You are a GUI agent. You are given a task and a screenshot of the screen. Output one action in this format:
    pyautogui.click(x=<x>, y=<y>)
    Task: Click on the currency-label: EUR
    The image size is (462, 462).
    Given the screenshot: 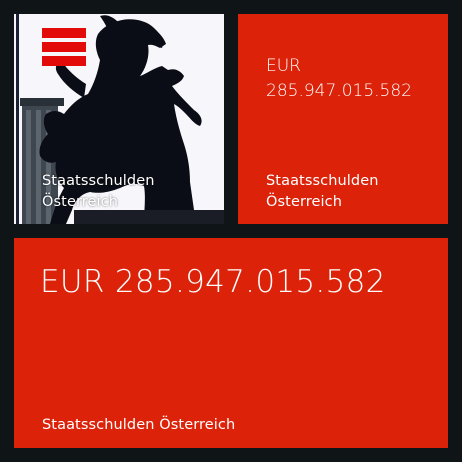 What is the action you would take?
    pyautogui.click(x=283, y=66)
    